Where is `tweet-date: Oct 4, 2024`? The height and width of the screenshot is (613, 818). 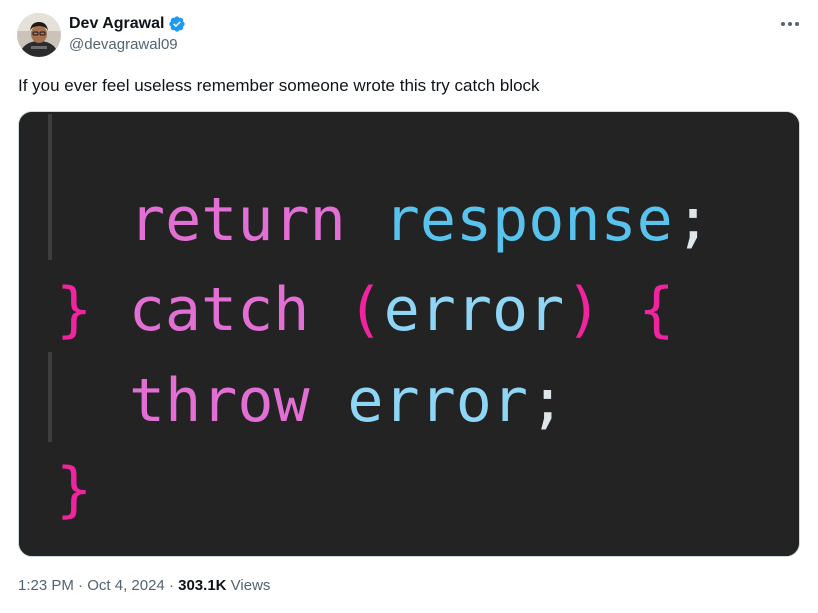 tweet-date: Oct 4, 2024 is located at coordinates (126, 585).